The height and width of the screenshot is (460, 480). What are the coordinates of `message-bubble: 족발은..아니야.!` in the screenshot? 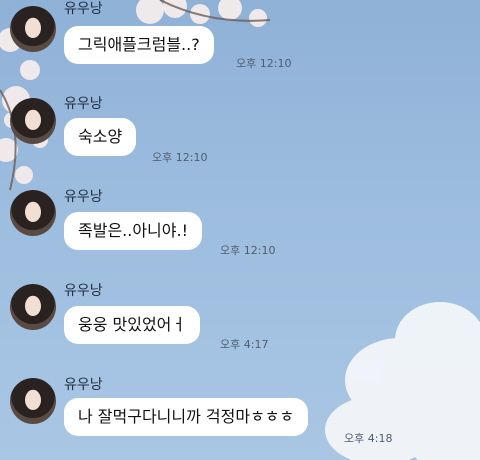 It's located at (133, 231).